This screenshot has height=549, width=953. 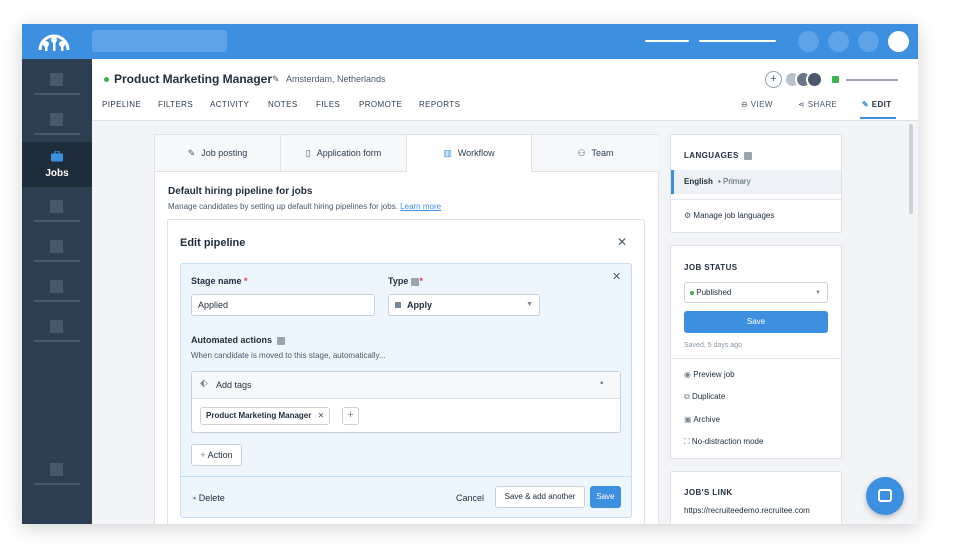 What do you see at coordinates (470, 41) in the screenshot?
I see `top-bar` at bounding box center [470, 41].